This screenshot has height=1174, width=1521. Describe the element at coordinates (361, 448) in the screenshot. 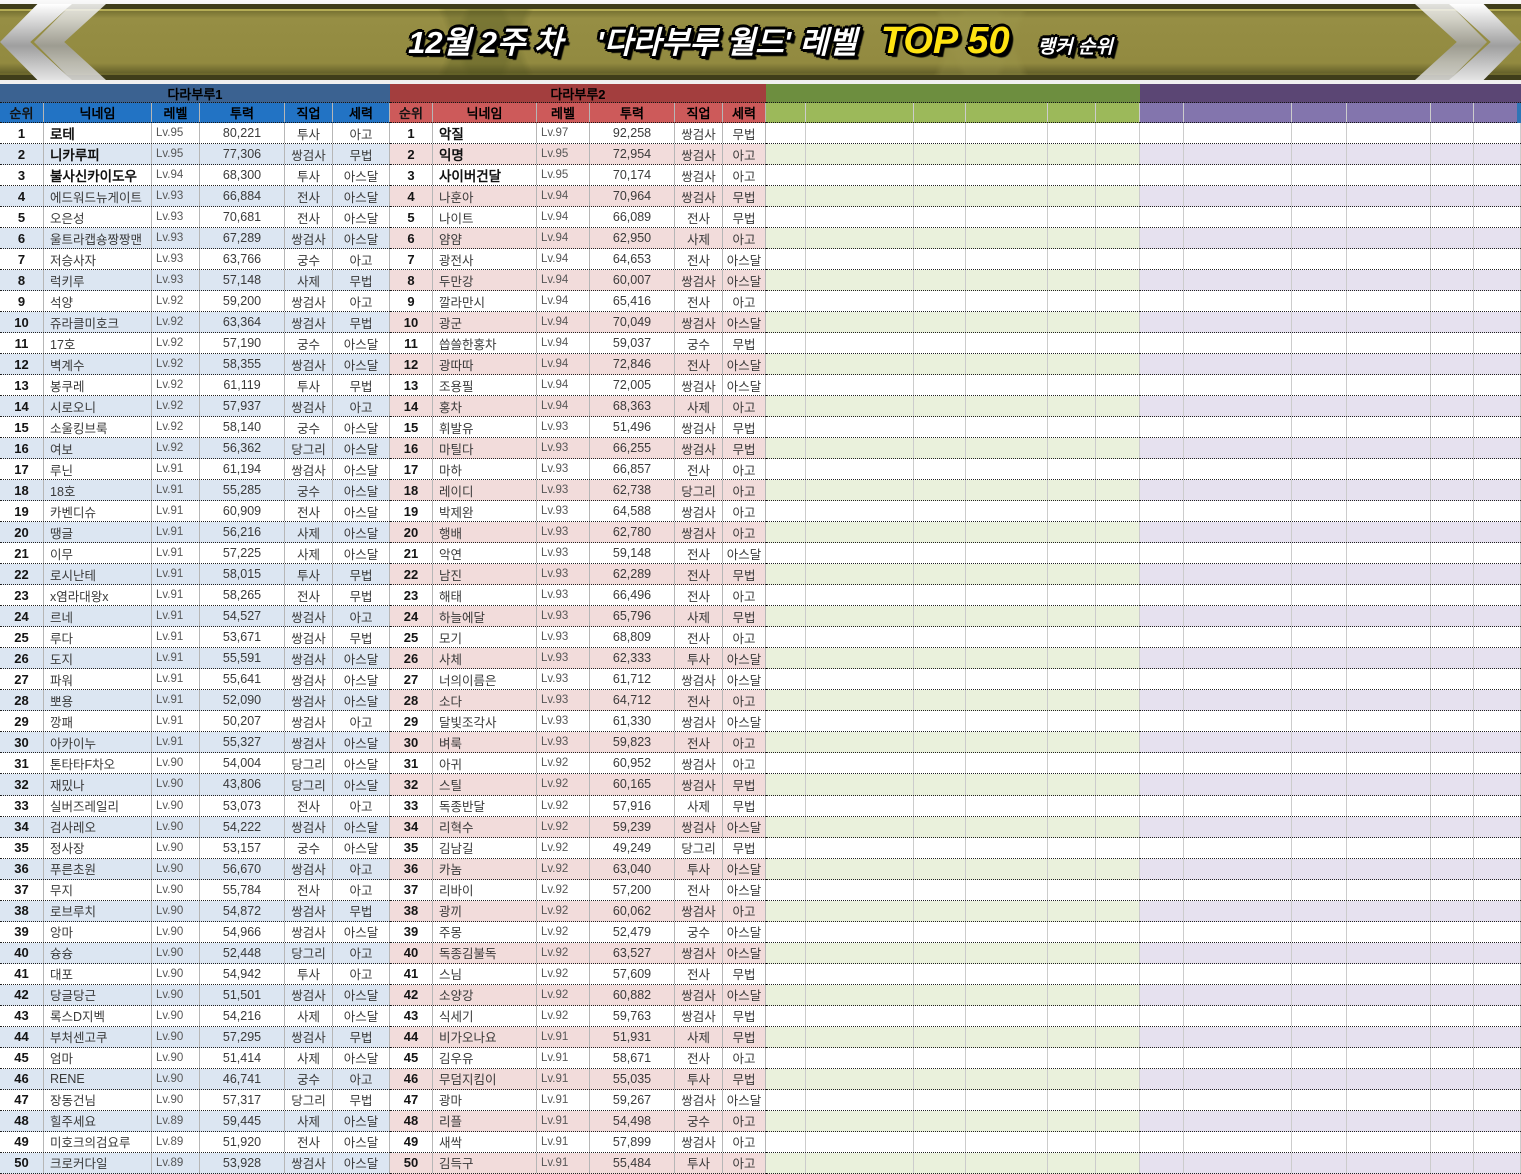

I see `faction-cell: 아스달` at that location.